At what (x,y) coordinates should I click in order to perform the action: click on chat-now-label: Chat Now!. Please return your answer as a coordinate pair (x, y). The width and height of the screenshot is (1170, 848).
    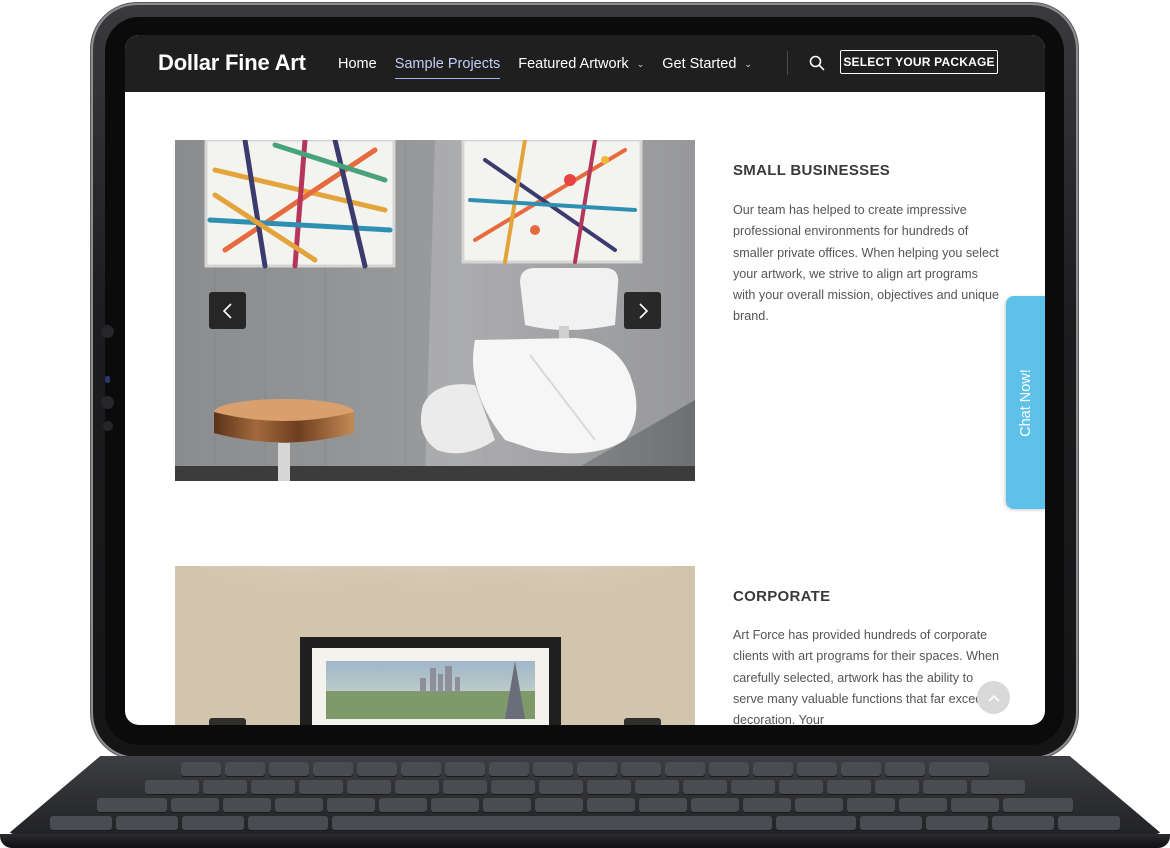
    Looking at the image, I should click on (1025, 402).